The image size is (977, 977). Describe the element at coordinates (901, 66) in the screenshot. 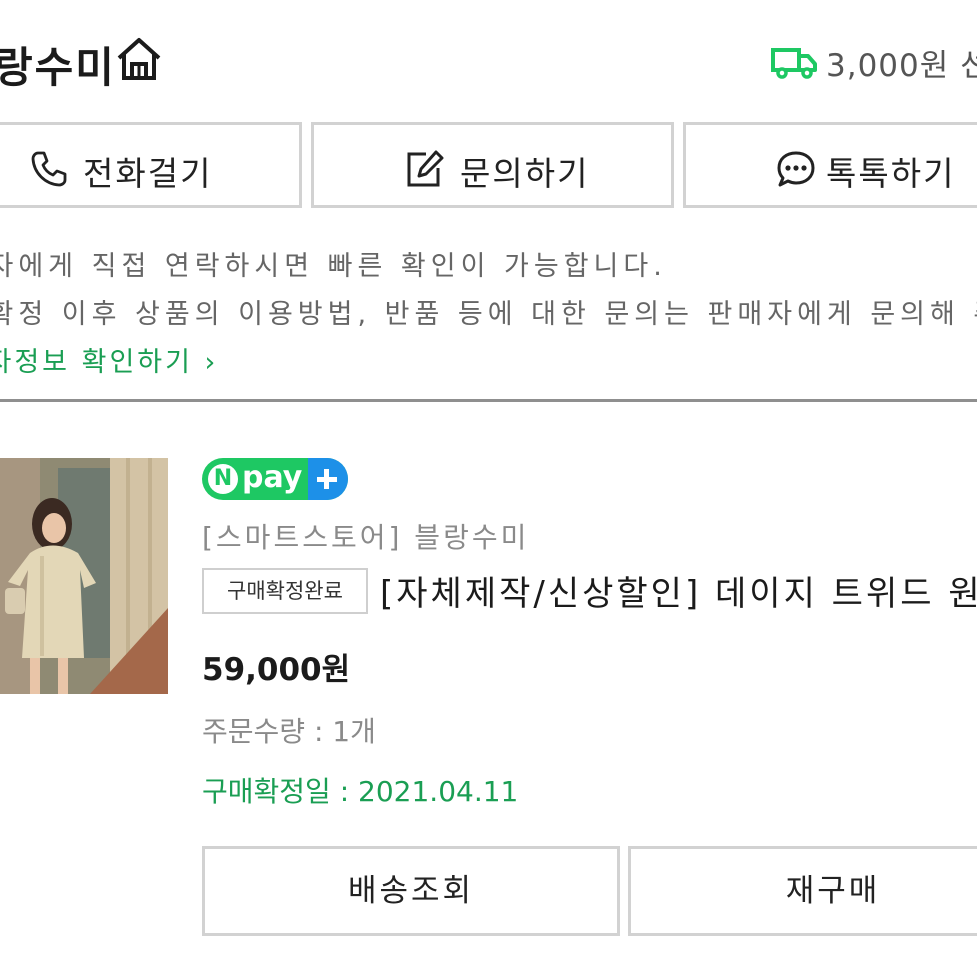

I see `shipping-fee: 3,000원 선` at that location.